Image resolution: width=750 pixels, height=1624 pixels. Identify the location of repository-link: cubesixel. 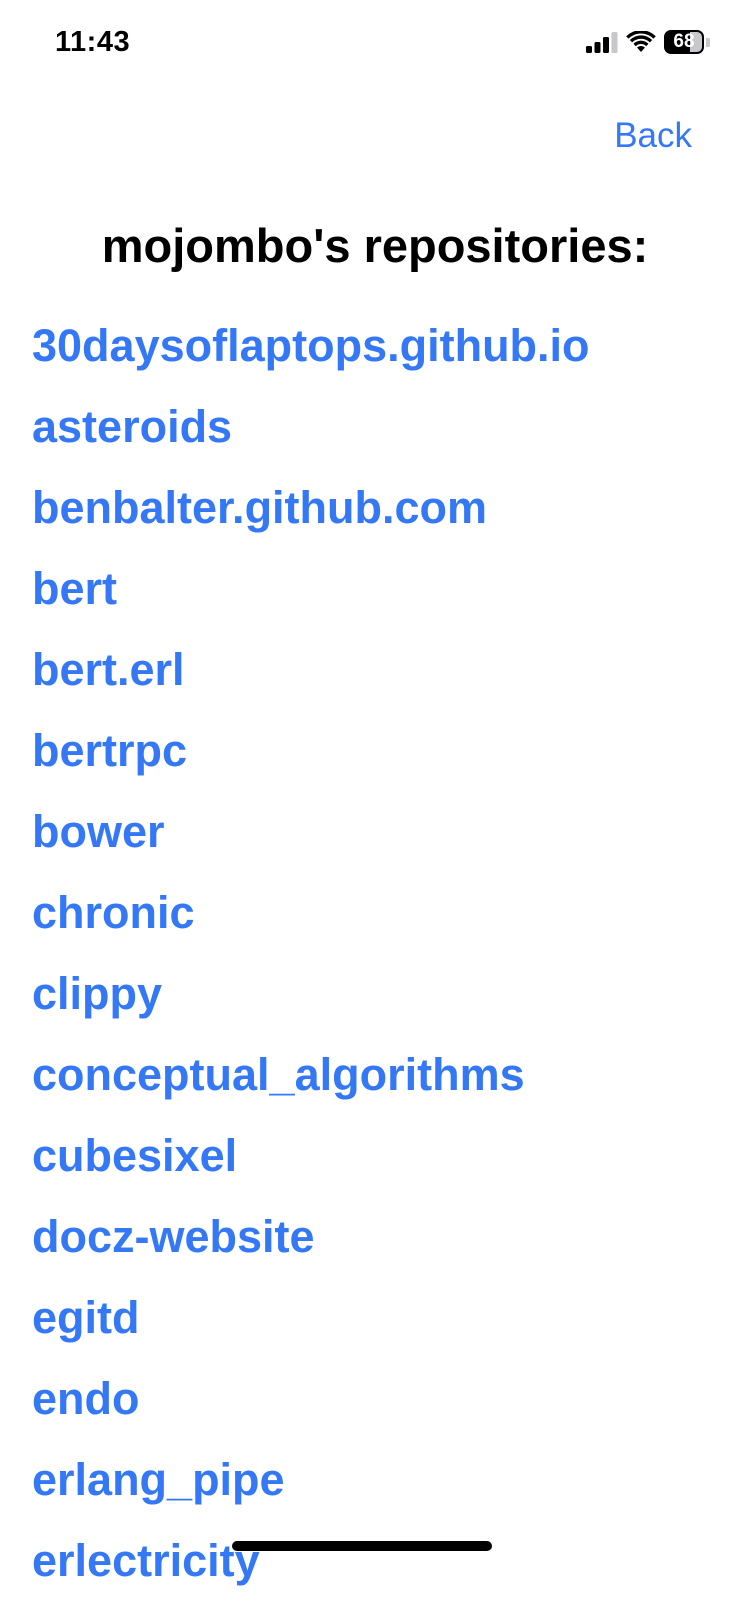
(311, 1162).